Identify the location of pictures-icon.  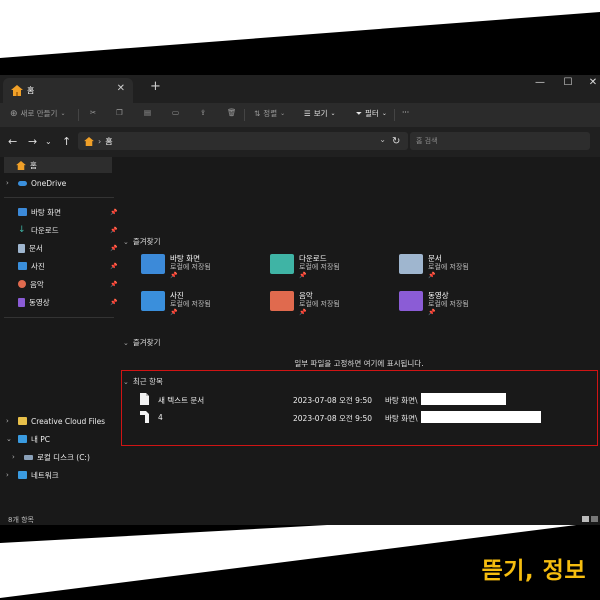
(22, 266).